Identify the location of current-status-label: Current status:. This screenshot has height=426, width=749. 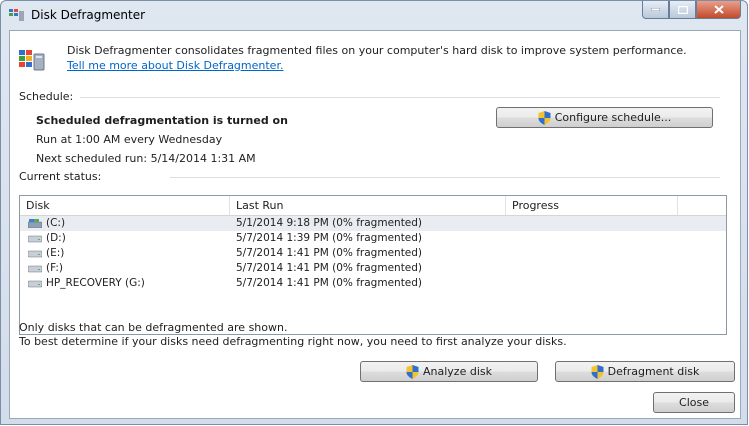
(60, 176).